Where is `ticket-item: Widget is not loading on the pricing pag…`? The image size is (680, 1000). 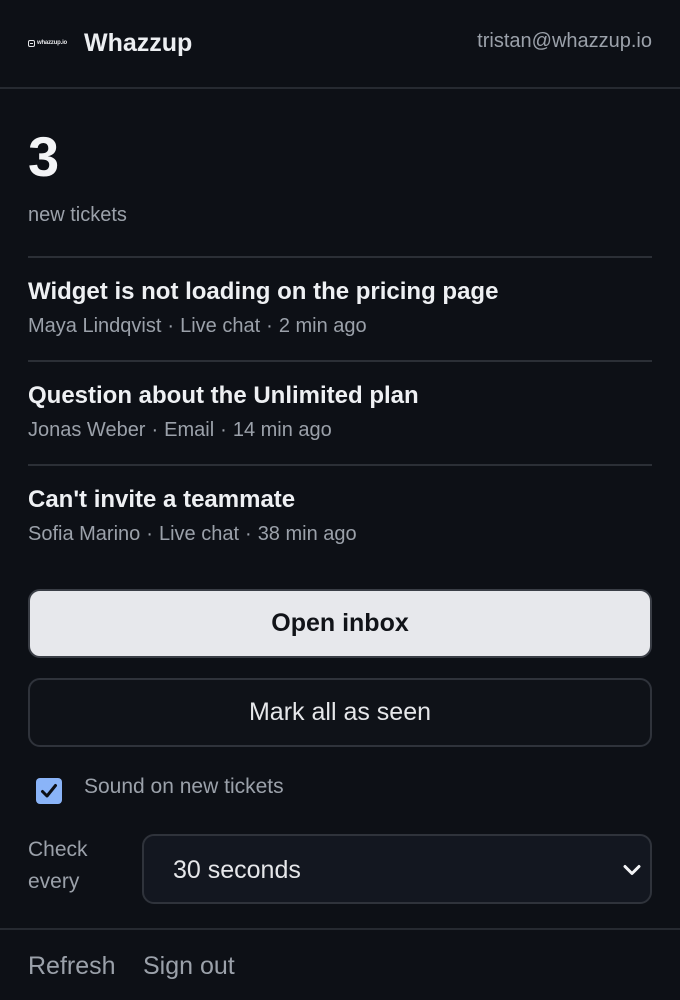 ticket-item: Widget is not loading on the pricing pag… is located at coordinates (340, 308).